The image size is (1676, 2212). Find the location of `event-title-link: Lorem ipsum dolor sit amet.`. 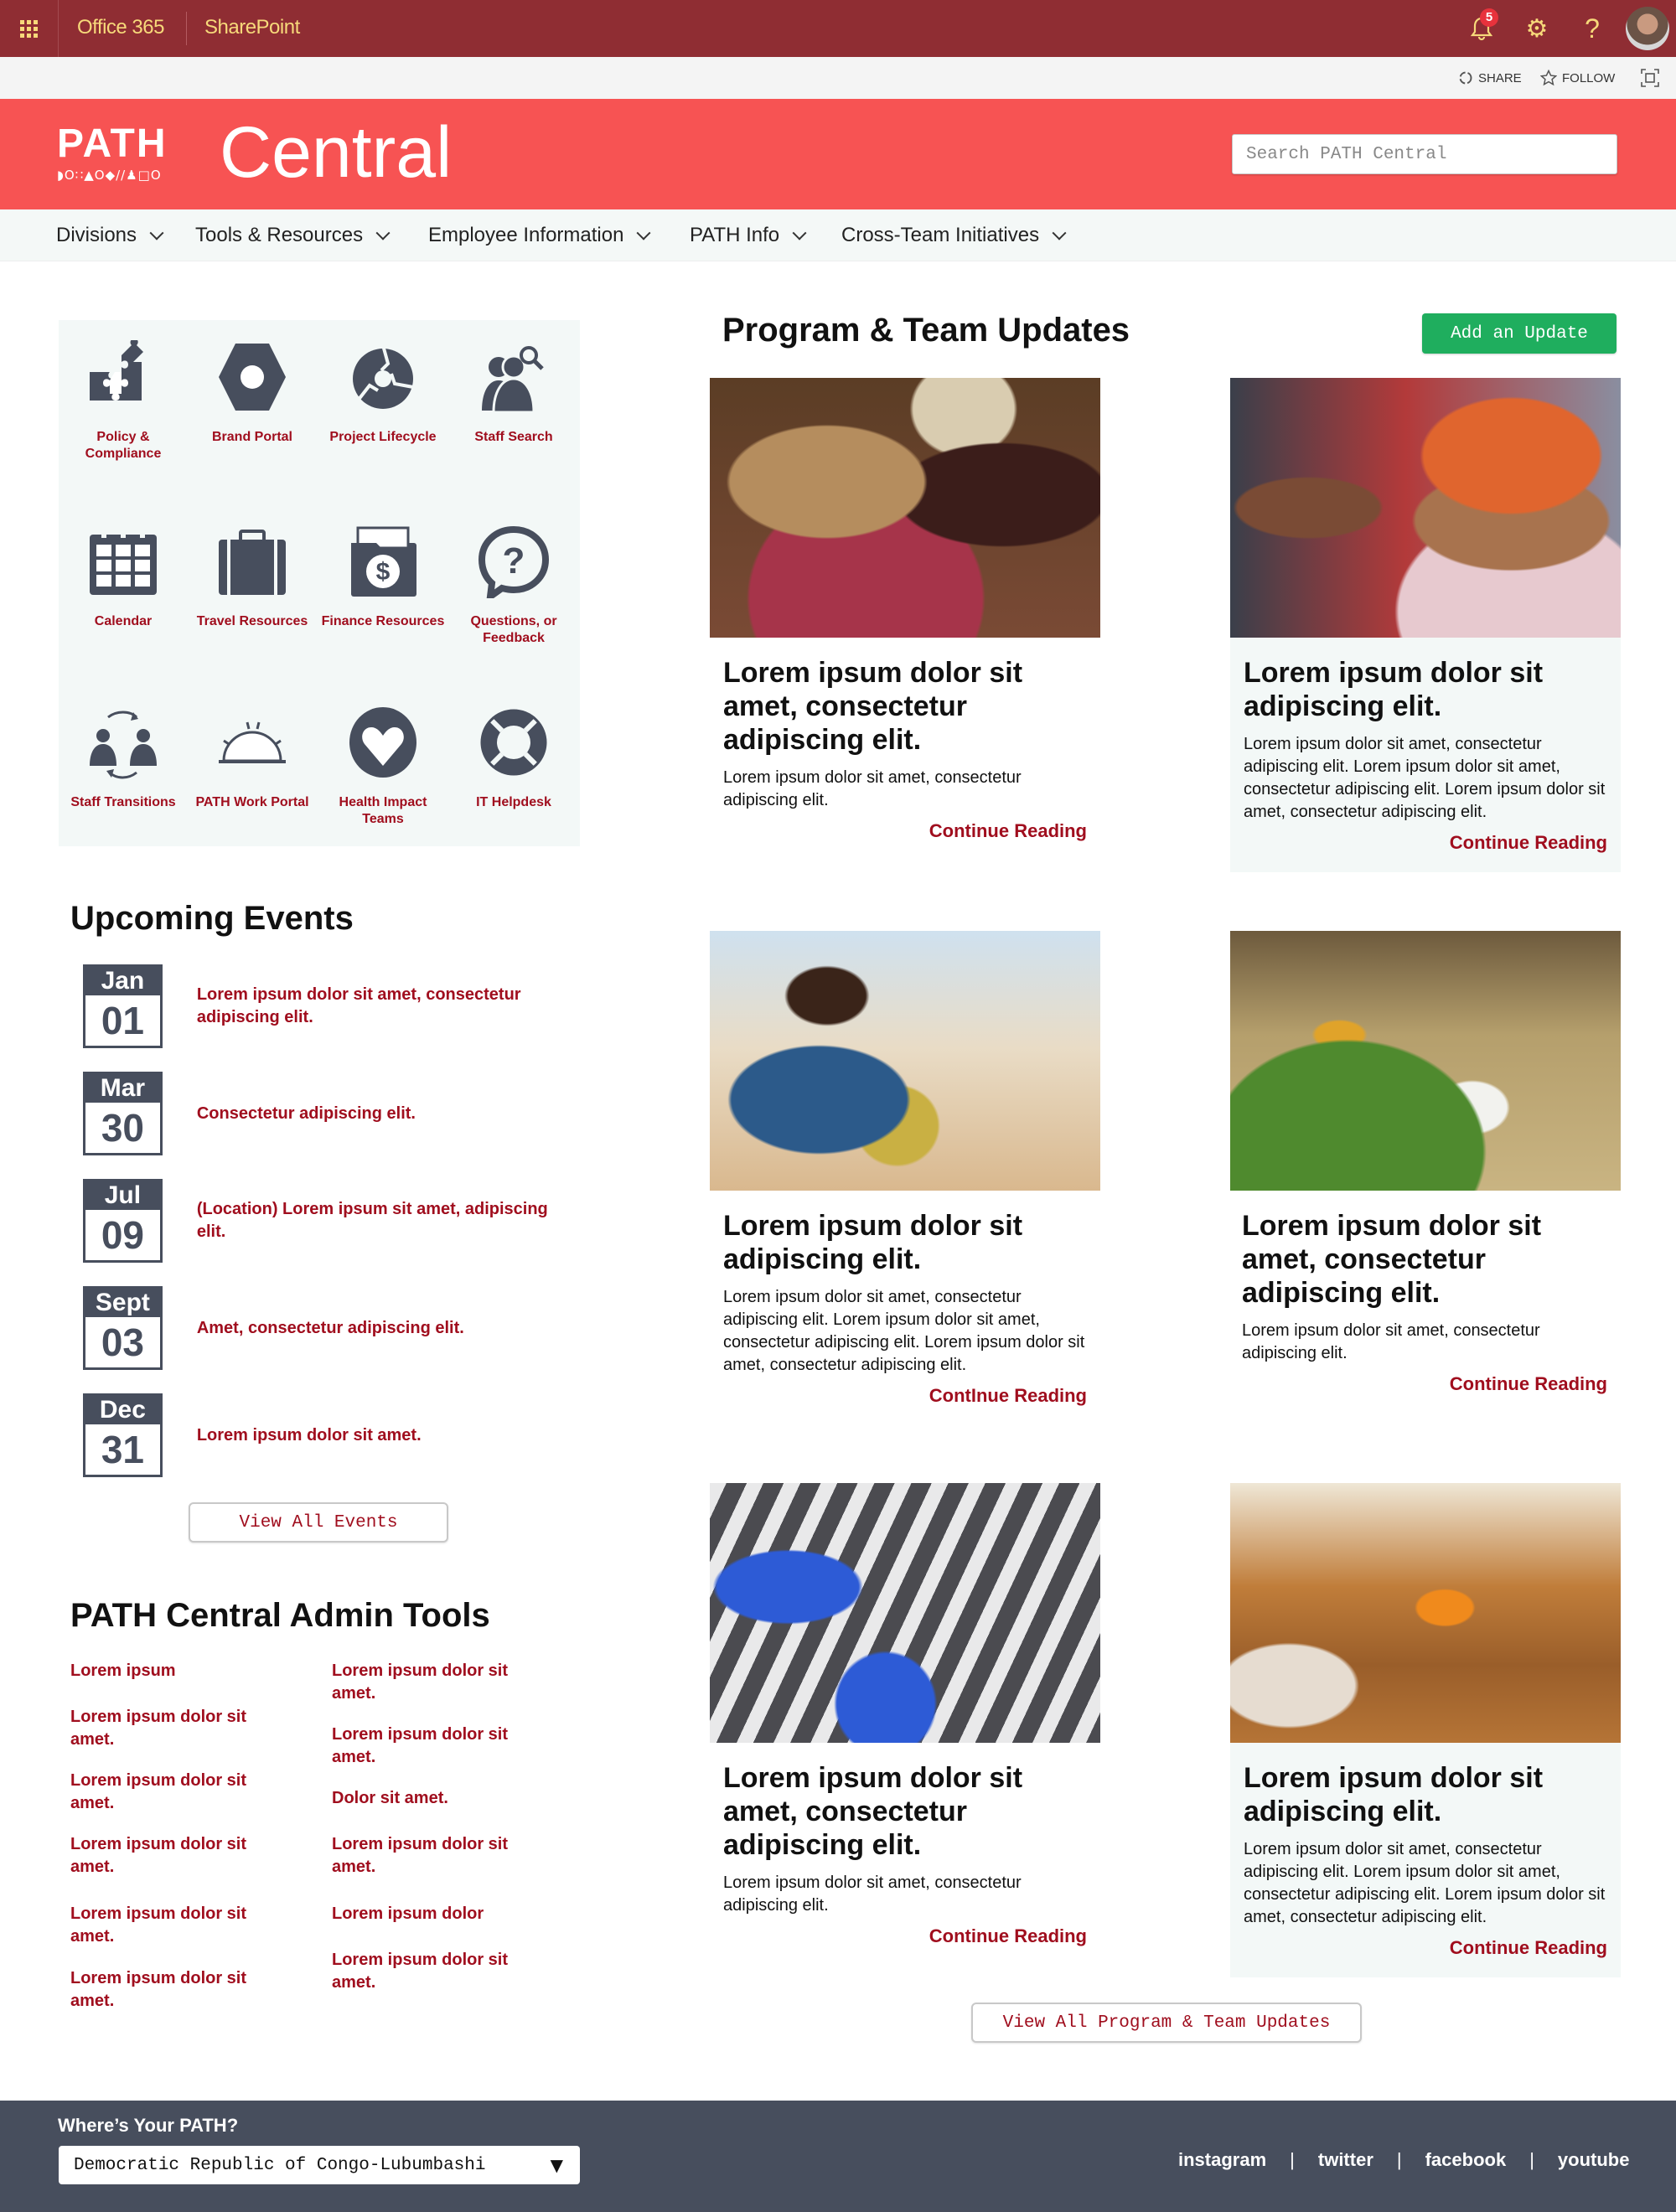

event-title-link: Lorem ipsum dolor sit amet. is located at coordinates (383, 1435).